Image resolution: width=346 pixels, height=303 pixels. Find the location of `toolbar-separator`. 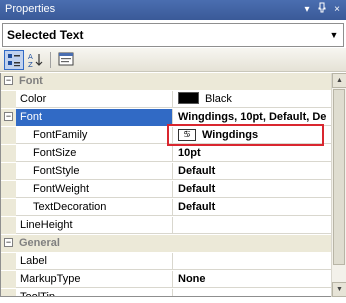

toolbar-separator is located at coordinates (50, 60).